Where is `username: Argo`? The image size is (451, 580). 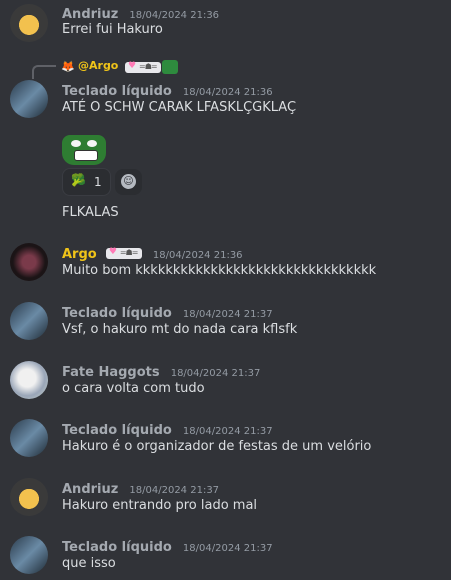
username: Argo is located at coordinates (79, 254).